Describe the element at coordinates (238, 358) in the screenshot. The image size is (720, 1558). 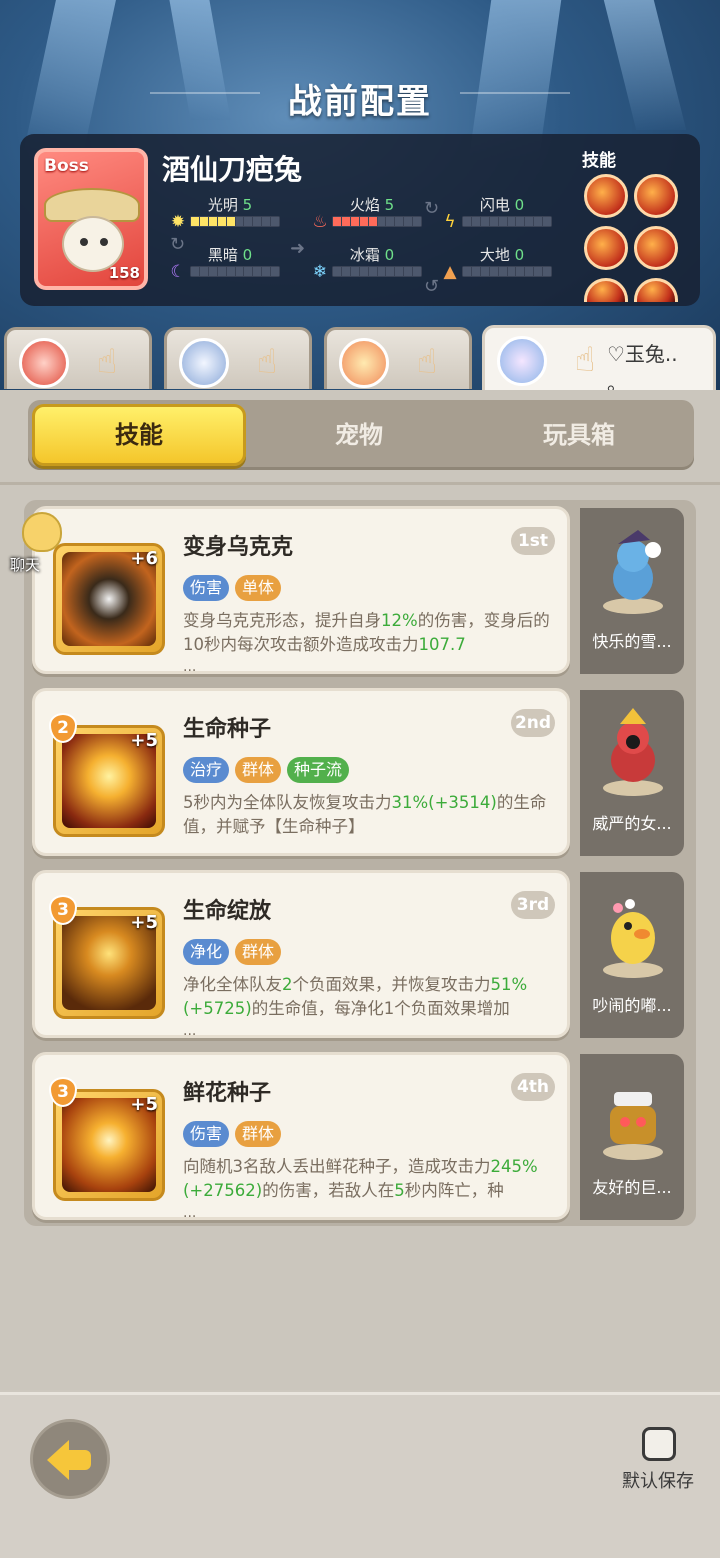
I see `team-slot-2: ☝` at that location.